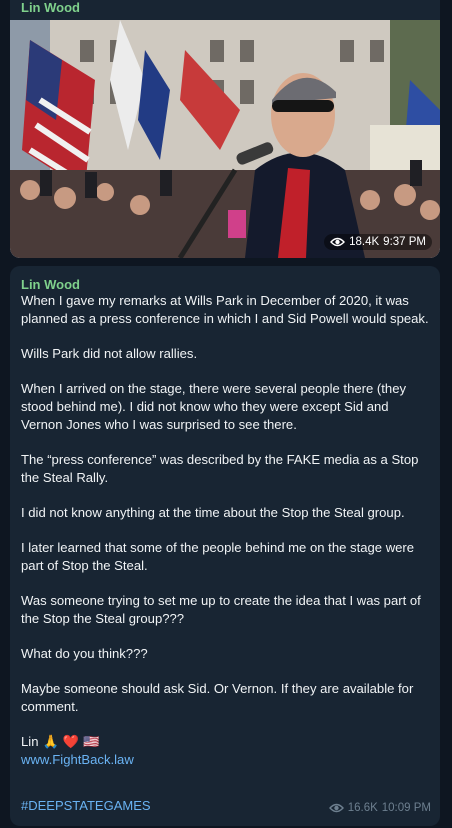 The height and width of the screenshot is (828, 452). Describe the element at coordinates (362, 808) in the screenshot. I see `view-count: 16.6K` at that location.